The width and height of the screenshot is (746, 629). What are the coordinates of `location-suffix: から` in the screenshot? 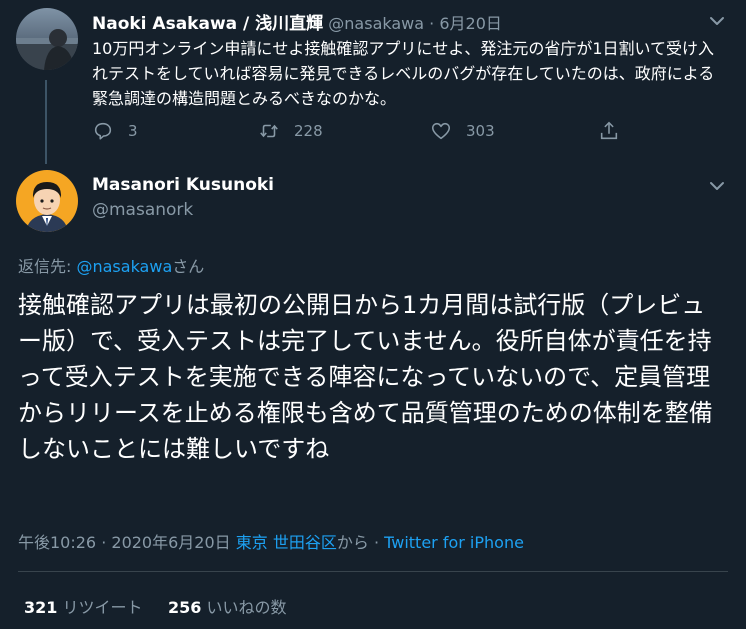 It's located at (352, 542).